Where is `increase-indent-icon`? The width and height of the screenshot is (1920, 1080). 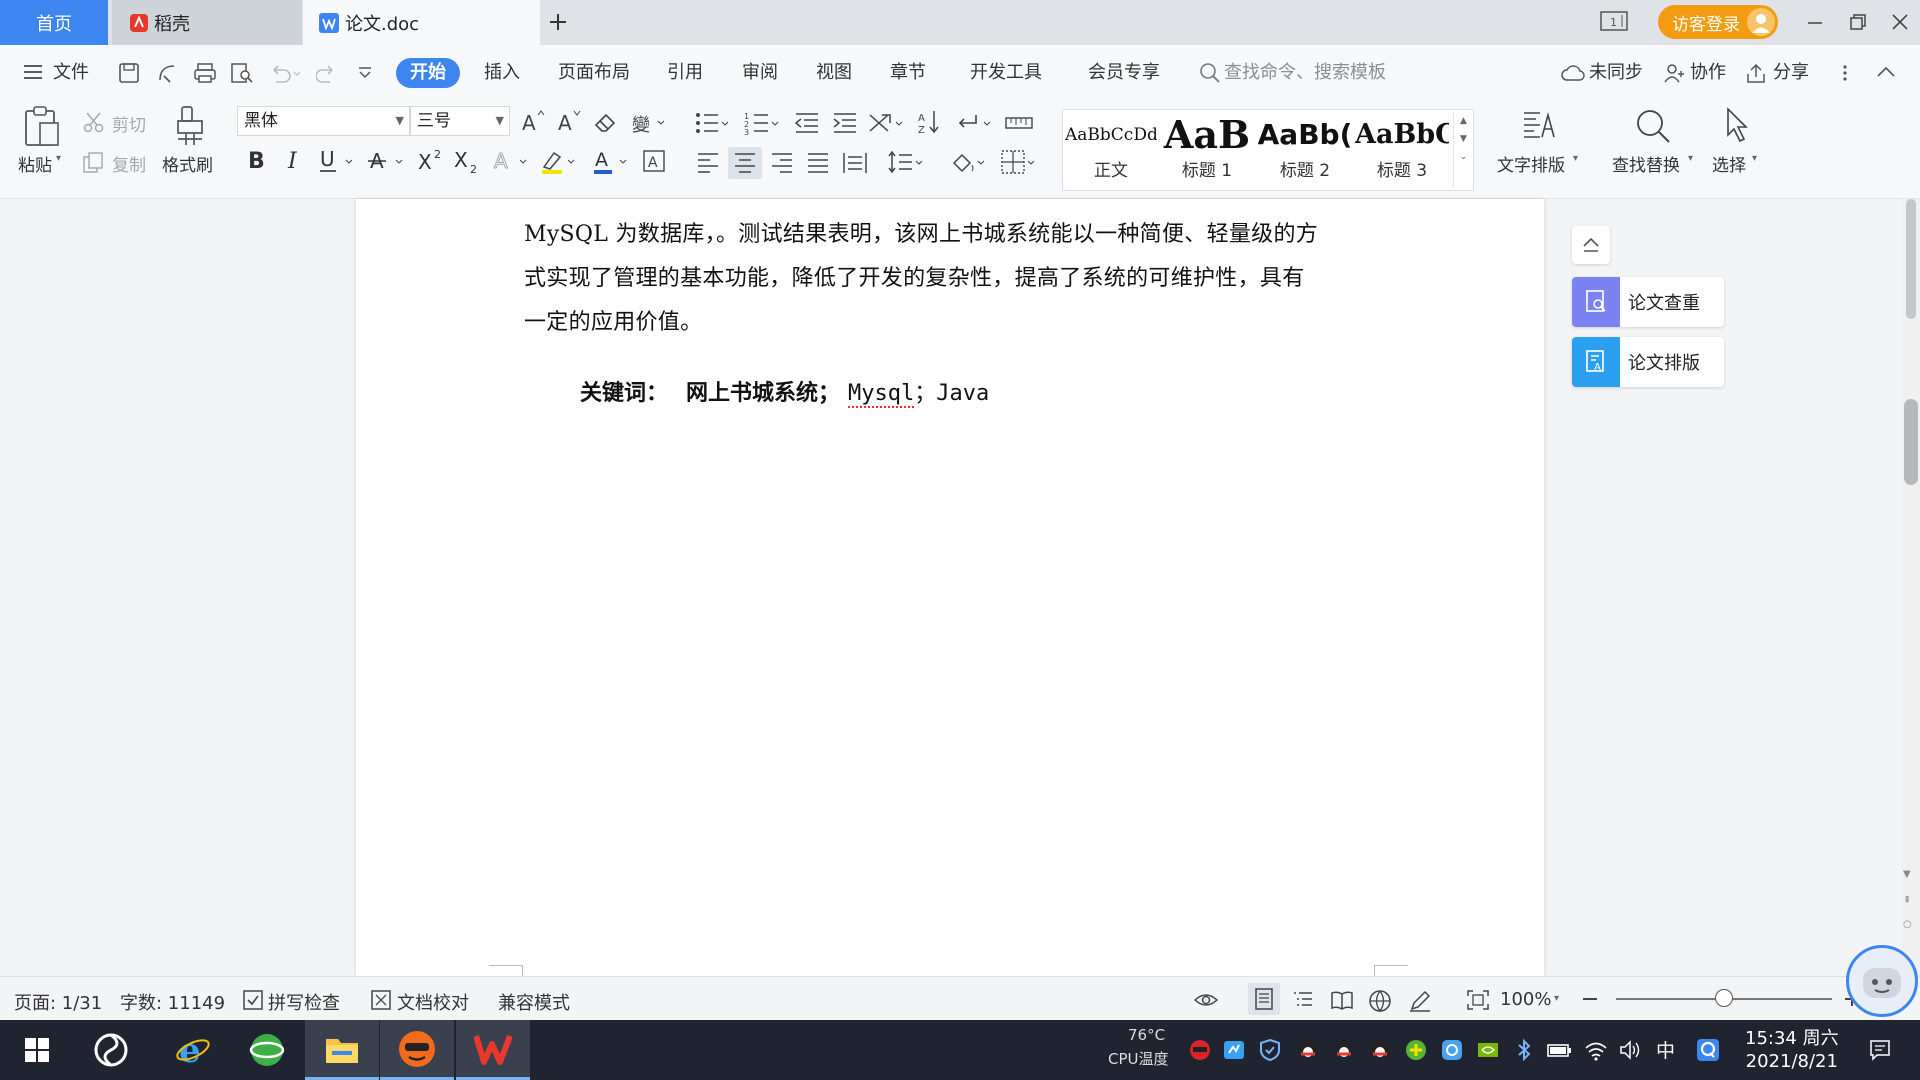 increase-indent-icon is located at coordinates (845, 123).